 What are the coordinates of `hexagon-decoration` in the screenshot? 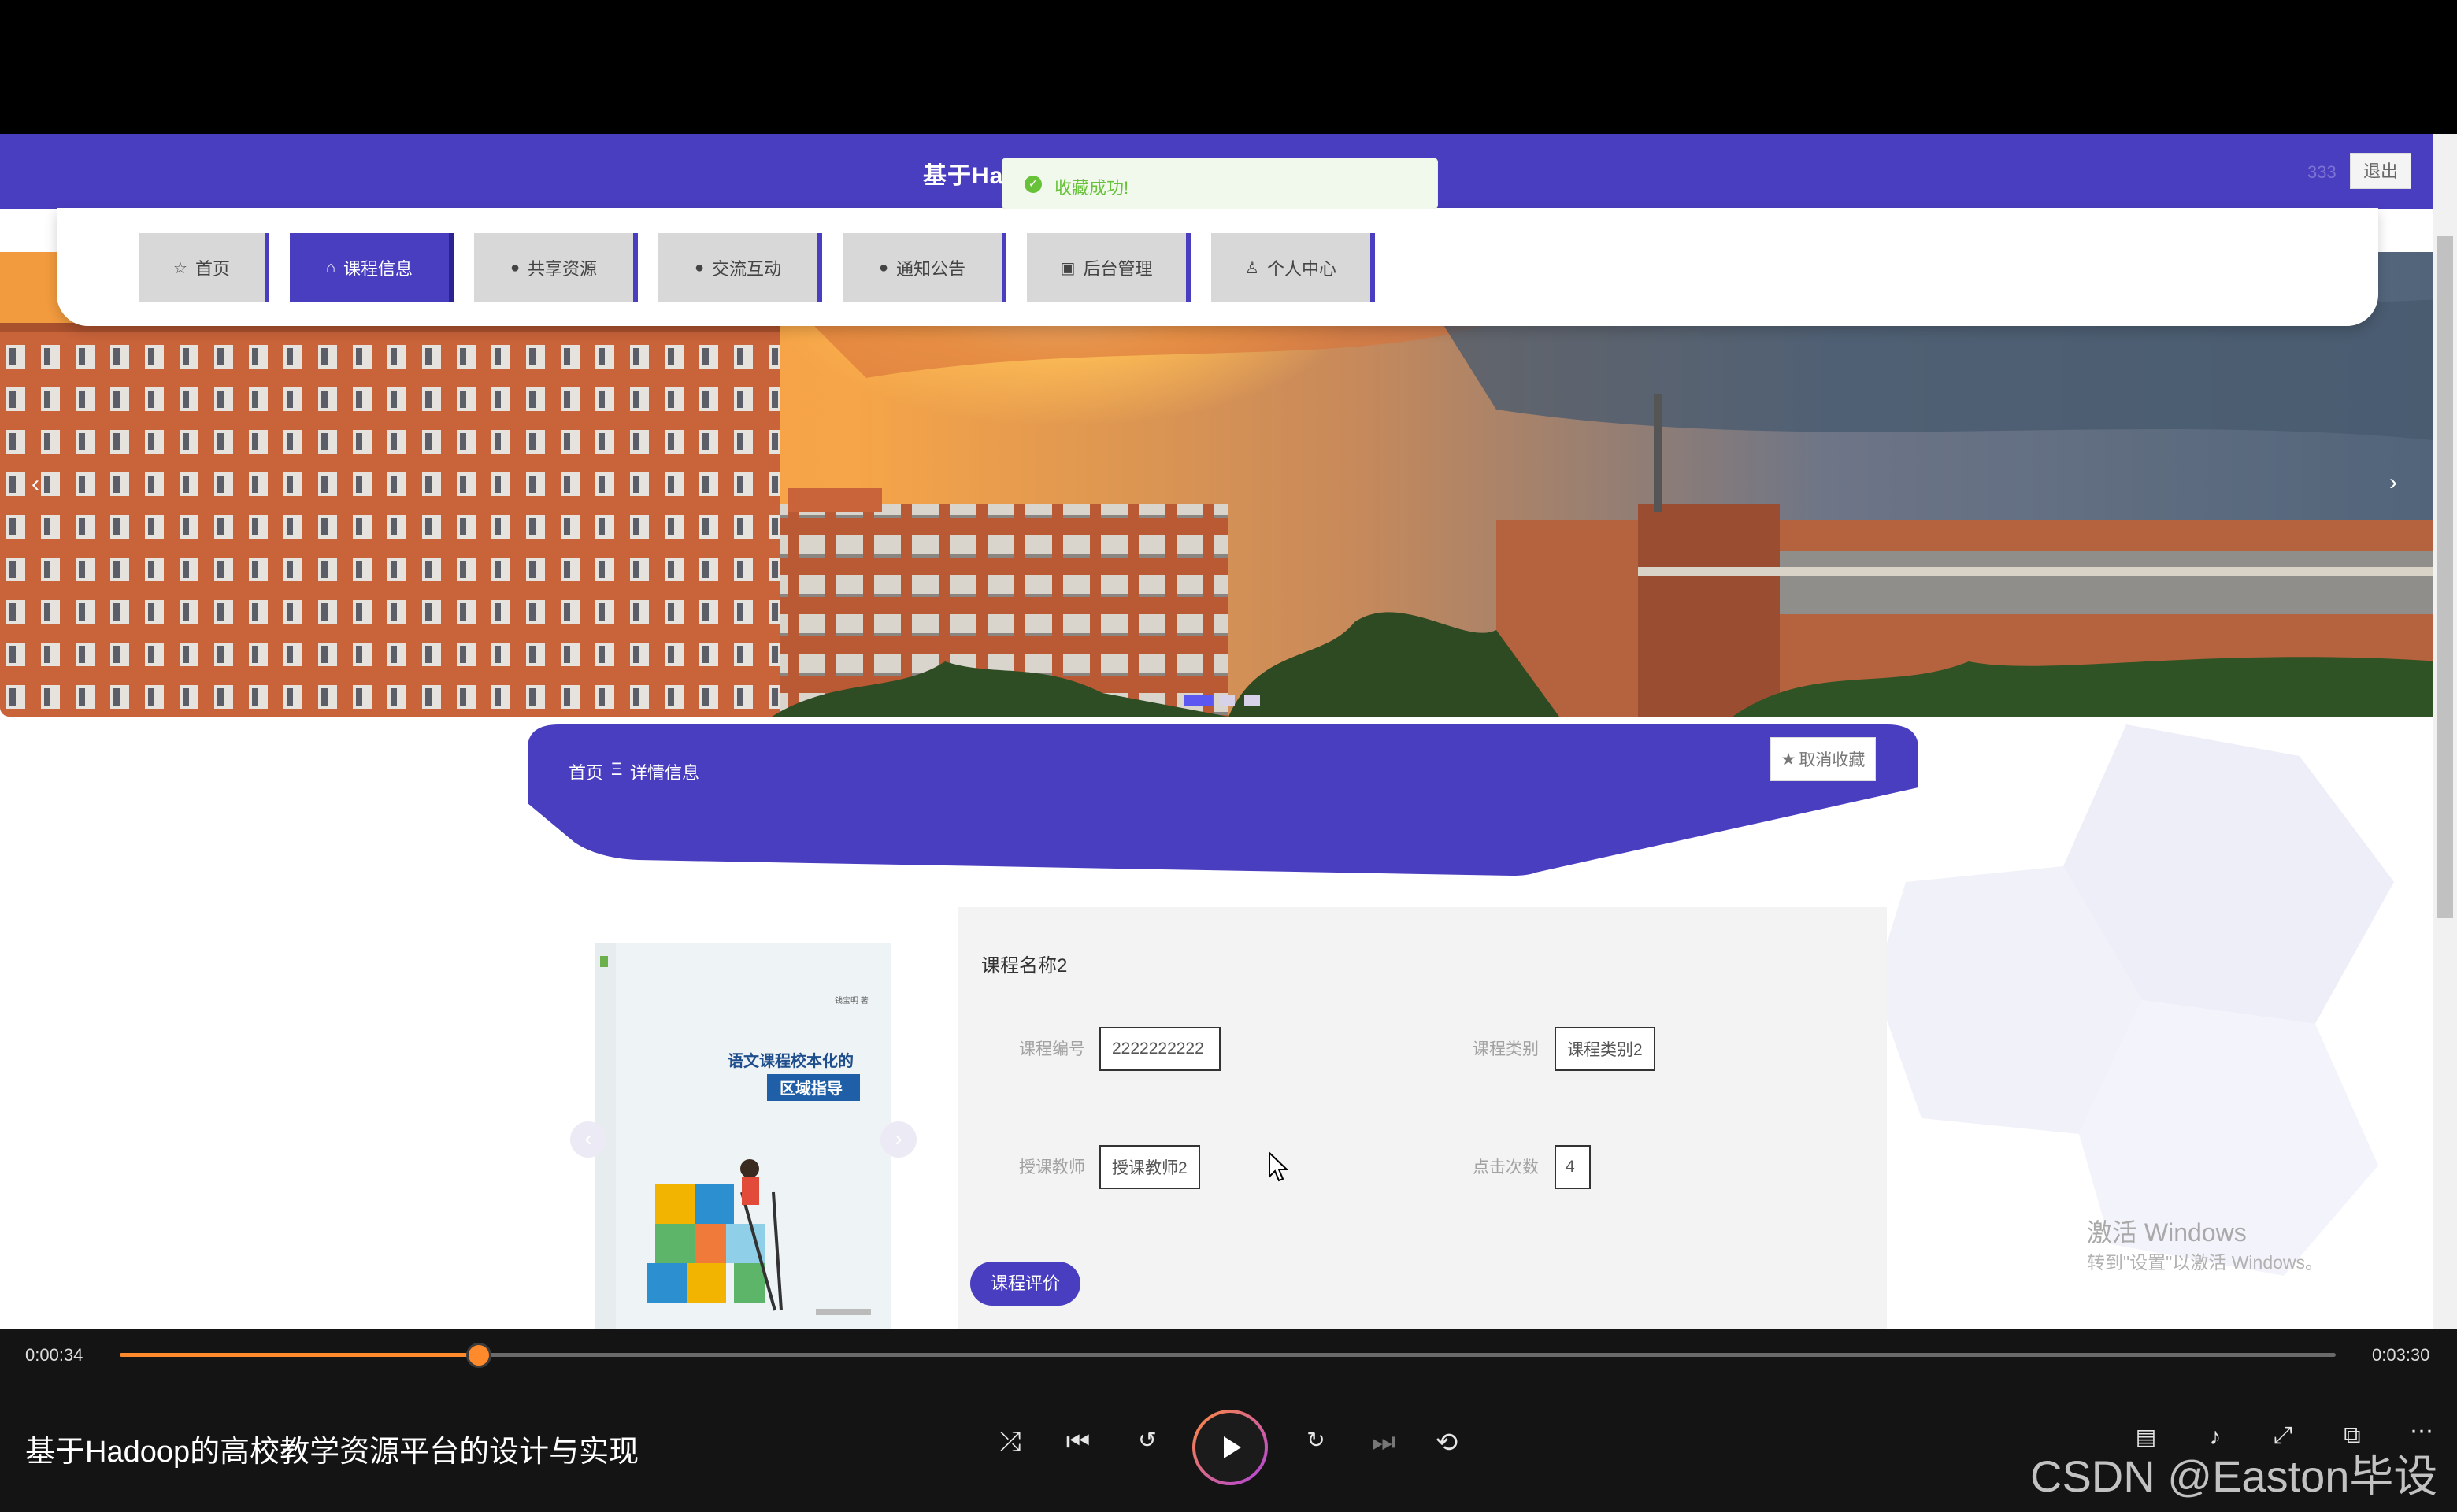 It's located at (2134, 1000).